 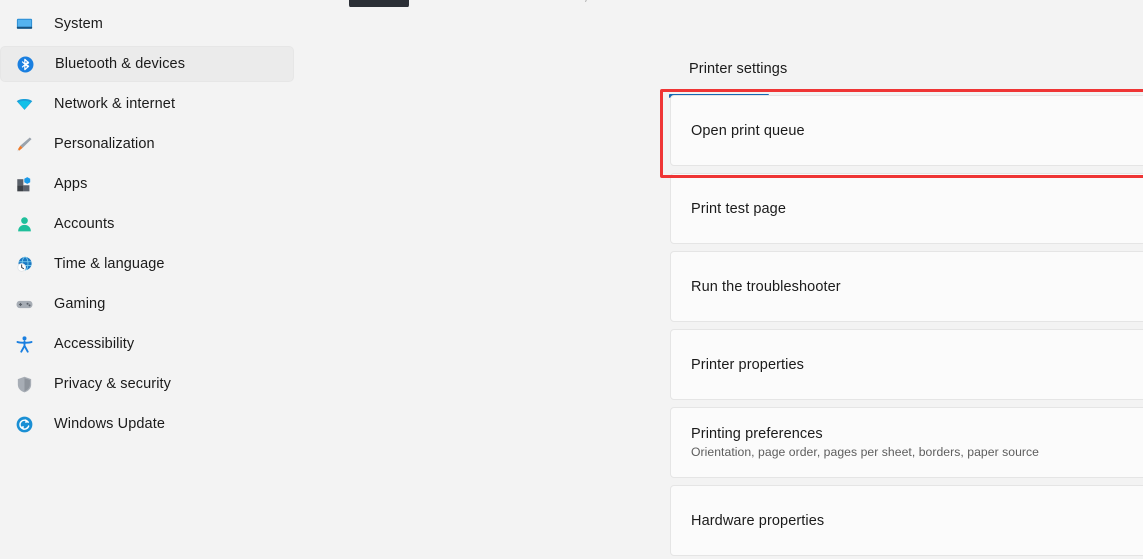 What do you see at coordinates (113, 384) in the screenshot?
I see `sidebar-item-label: Privacy & security` at bounding box center [113, 384].